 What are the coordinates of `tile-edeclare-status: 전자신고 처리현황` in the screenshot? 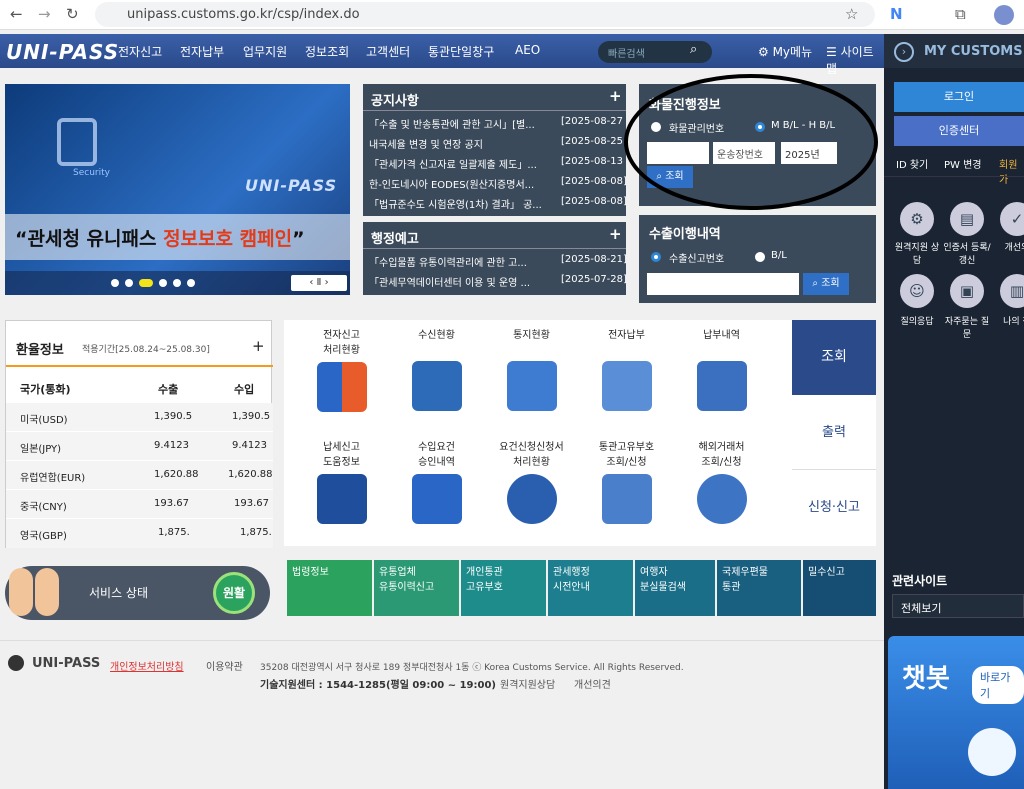 It's located at (341, 382).